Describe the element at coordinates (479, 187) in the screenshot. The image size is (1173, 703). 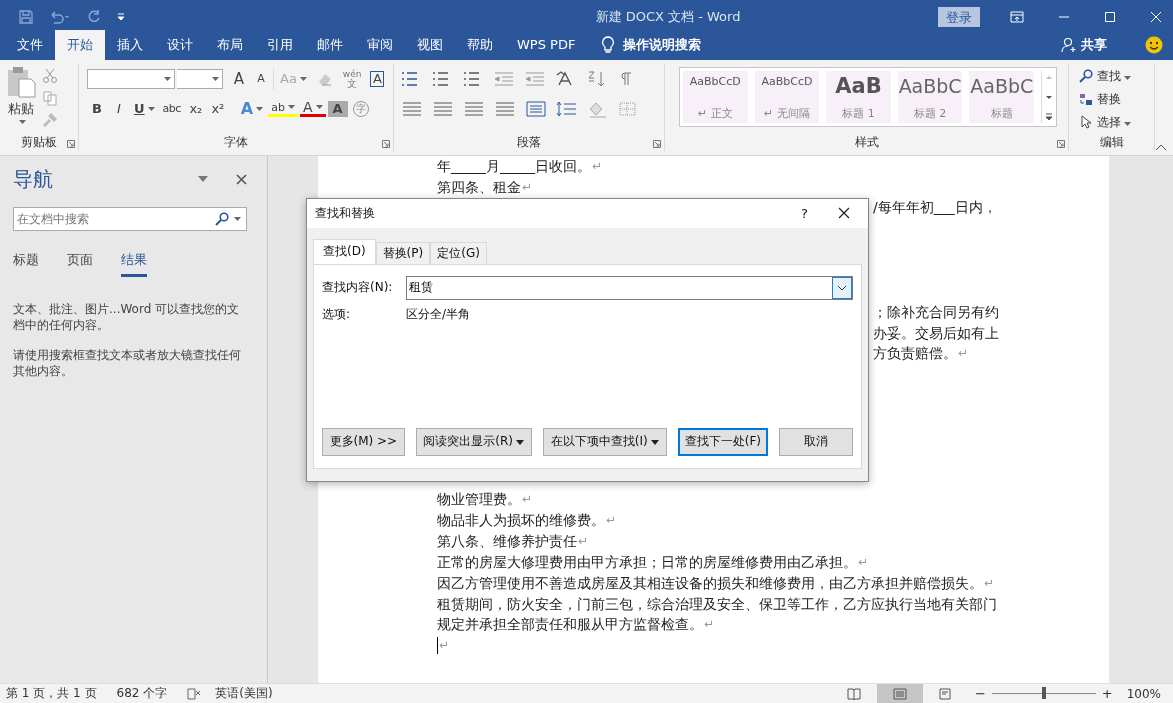
I see `document-text: 第四条、租金` at that location.